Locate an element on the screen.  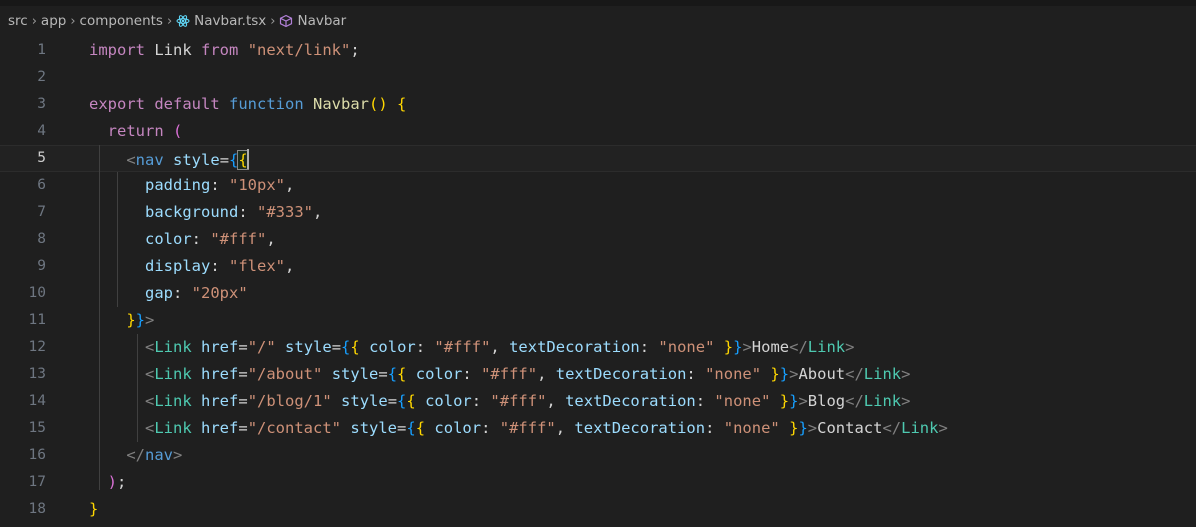
react-tsx-file-icon is located at coordinates (183, 21).